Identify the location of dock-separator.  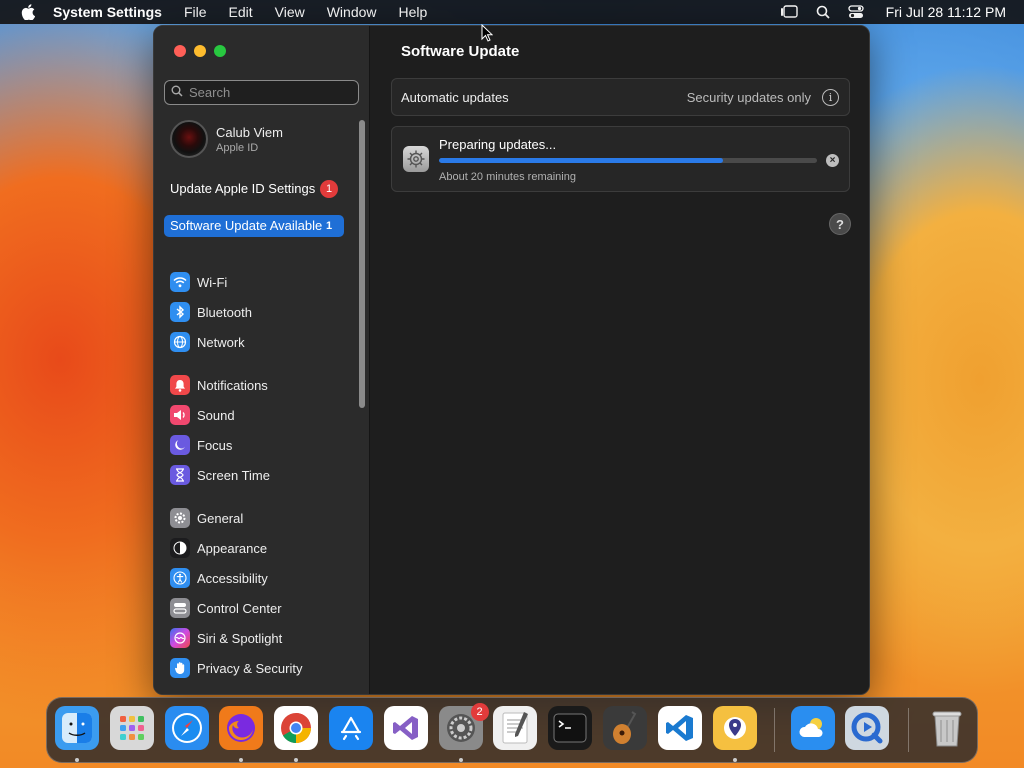
(908, 730).